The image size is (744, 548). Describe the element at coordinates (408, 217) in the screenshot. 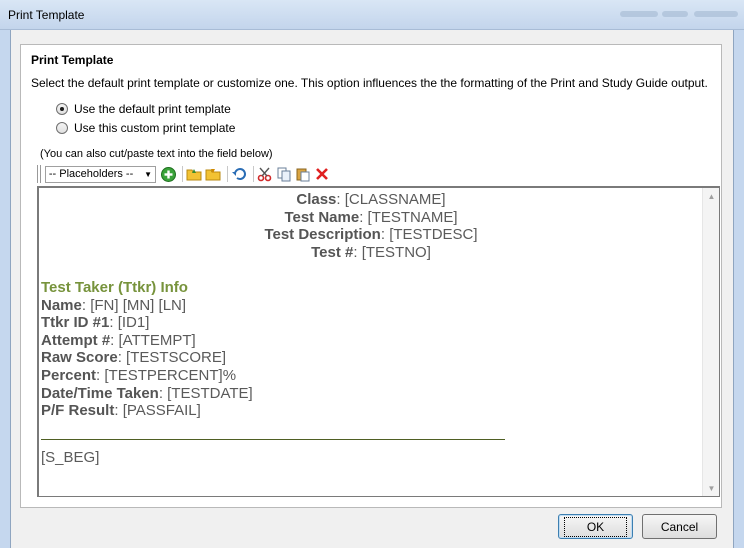

I see `test-name-value: : [TESTNAME]` at that location.